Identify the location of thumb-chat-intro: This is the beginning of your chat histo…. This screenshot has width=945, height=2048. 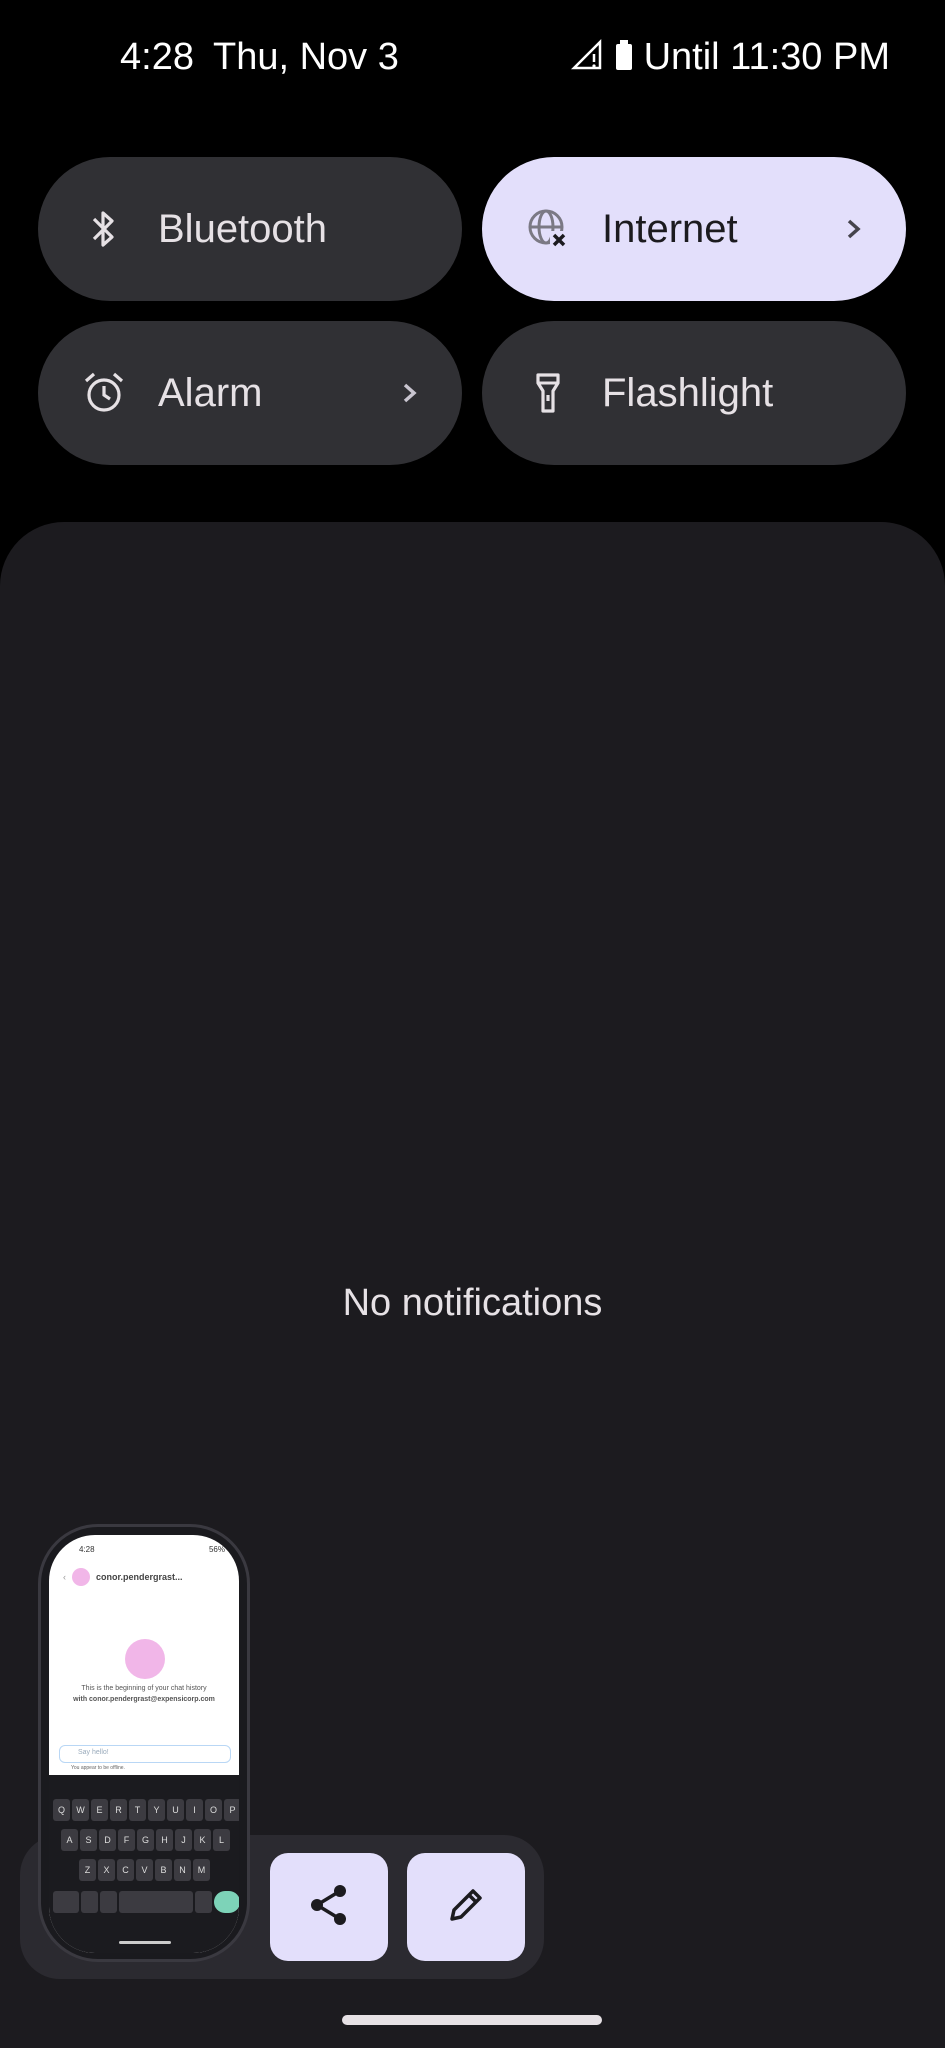
(144, 1688).